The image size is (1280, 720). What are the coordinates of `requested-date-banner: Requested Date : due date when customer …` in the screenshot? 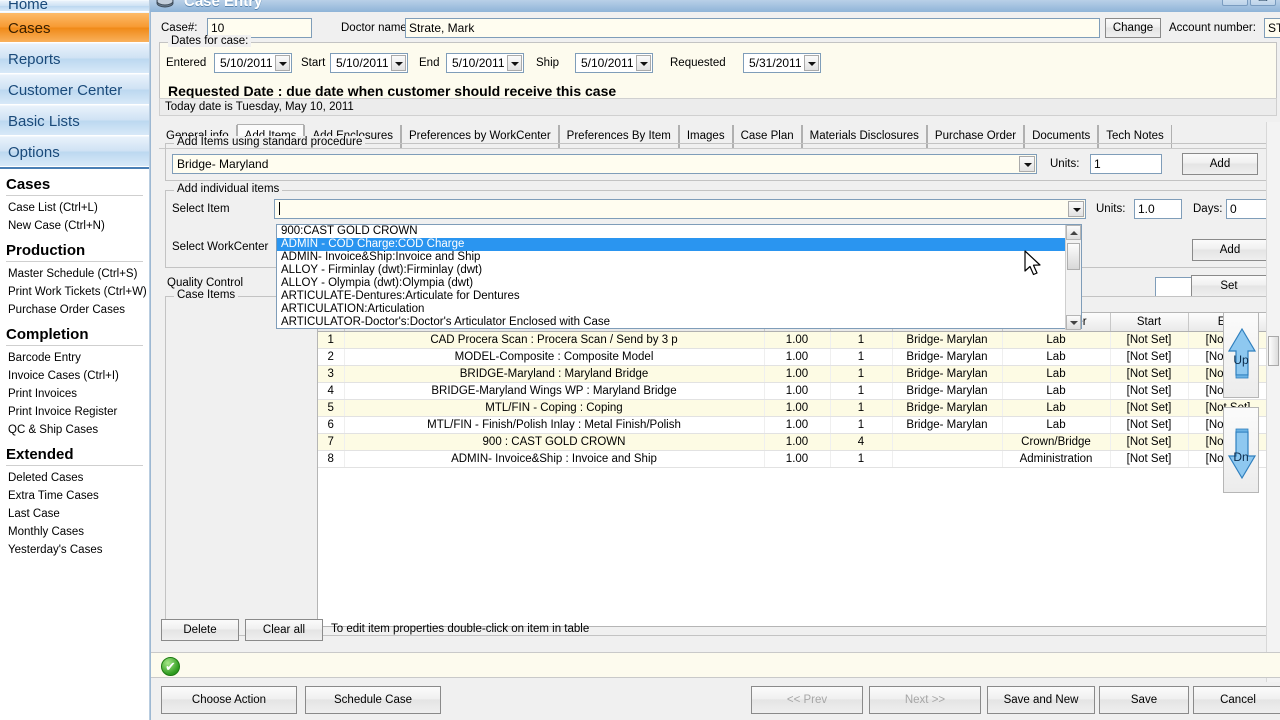 It's located at (392, 91).